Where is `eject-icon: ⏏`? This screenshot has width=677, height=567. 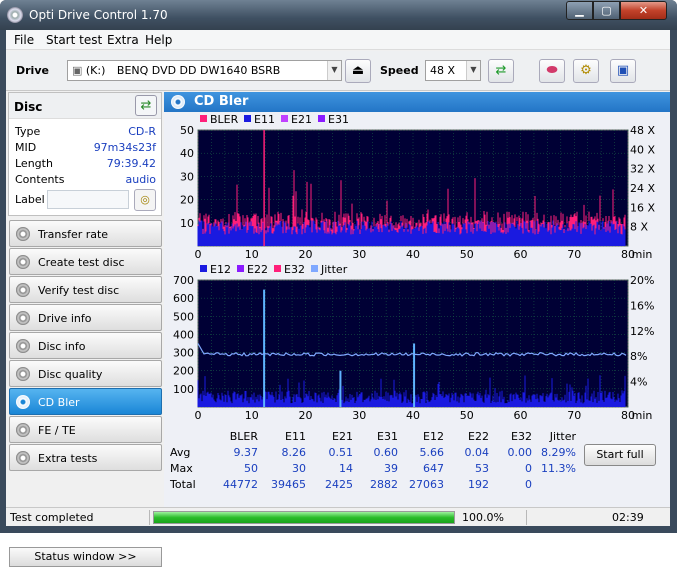
eject-icon: ⏏ is located at coordinates (358, 70).